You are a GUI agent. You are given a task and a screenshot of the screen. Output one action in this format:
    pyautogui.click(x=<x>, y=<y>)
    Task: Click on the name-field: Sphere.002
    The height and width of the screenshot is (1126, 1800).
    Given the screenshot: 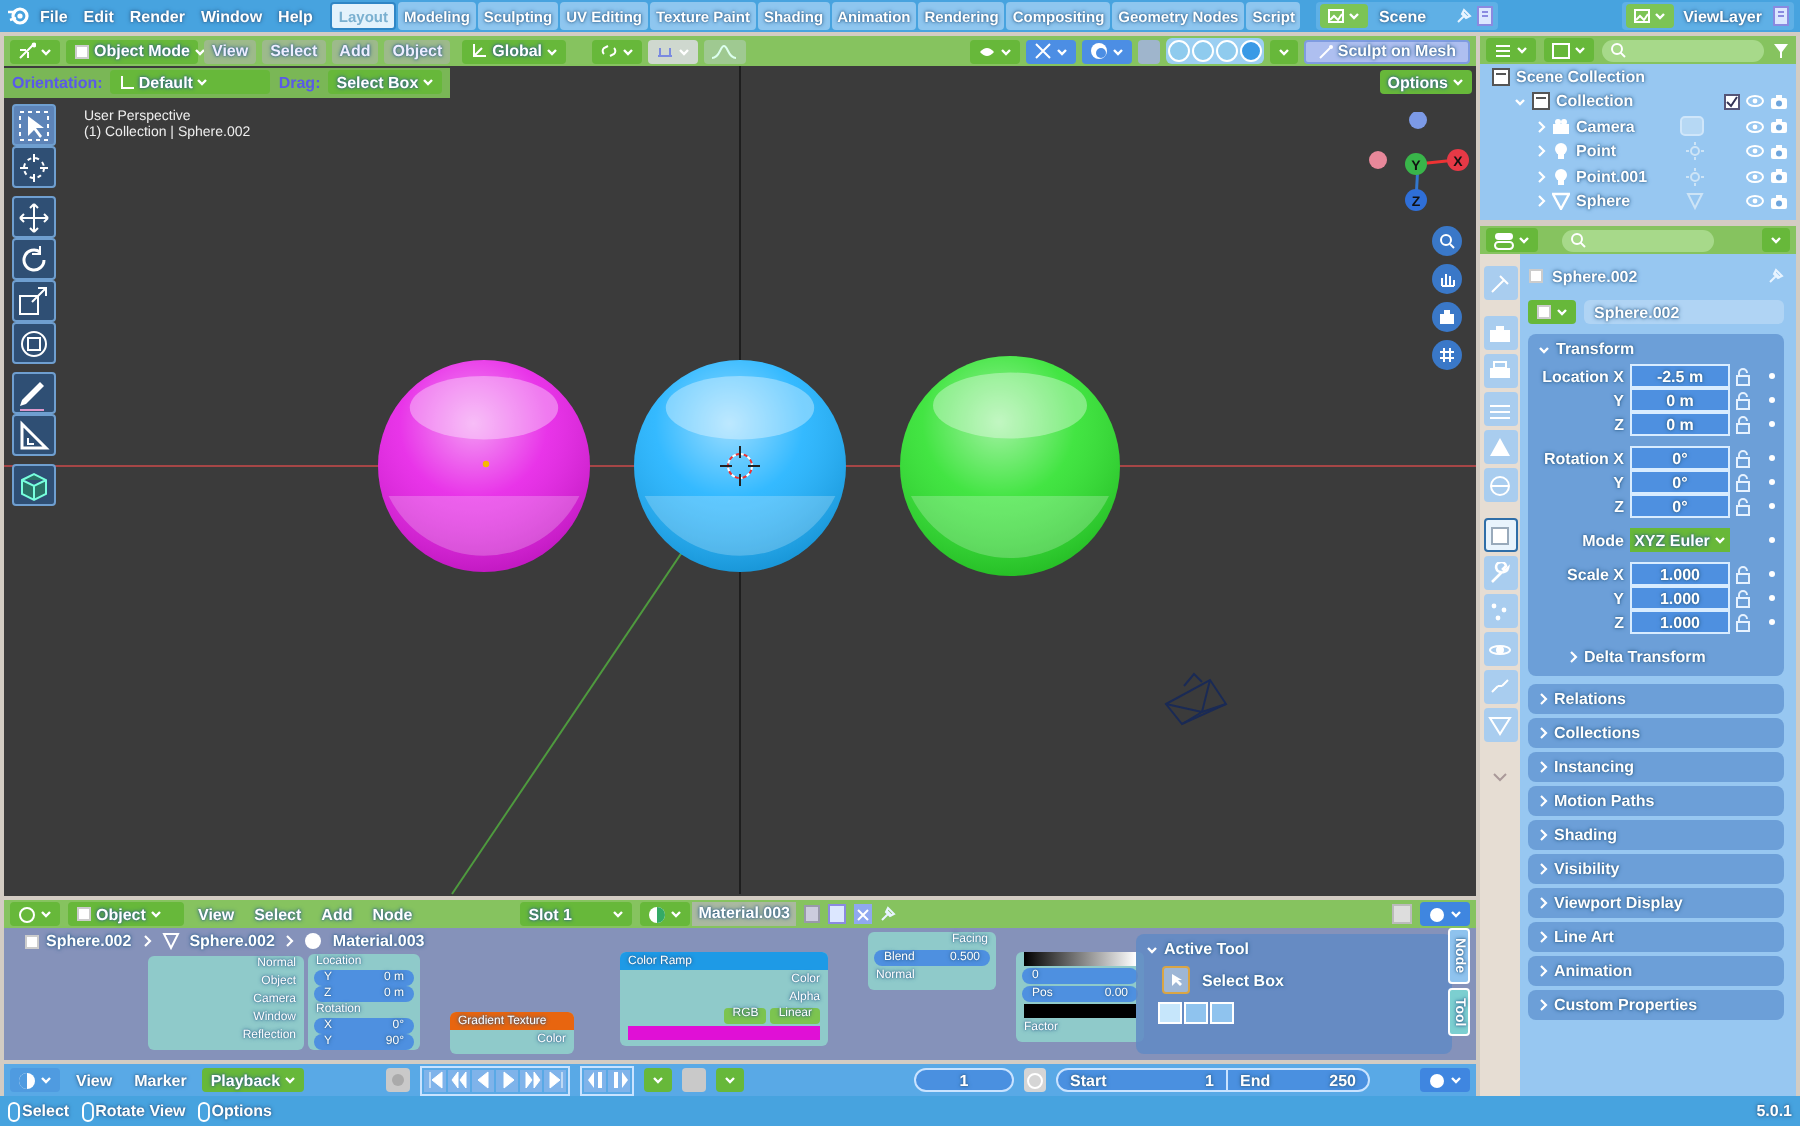 What is the action you would take?
    pyautogui.click(x=1684, y=312)
    